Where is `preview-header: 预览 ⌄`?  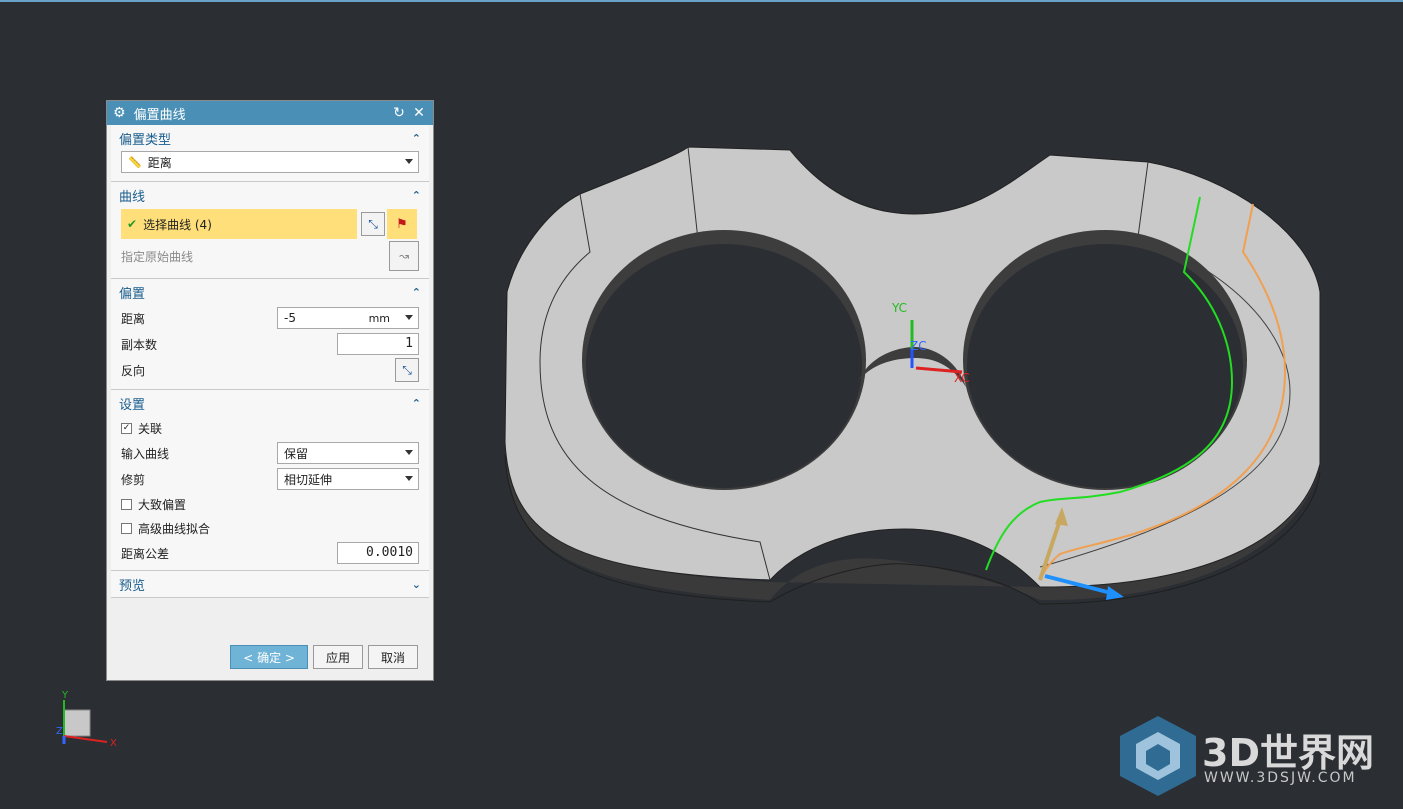 preview-header: 预览 ⌄ is located at coordinates (270, 584).